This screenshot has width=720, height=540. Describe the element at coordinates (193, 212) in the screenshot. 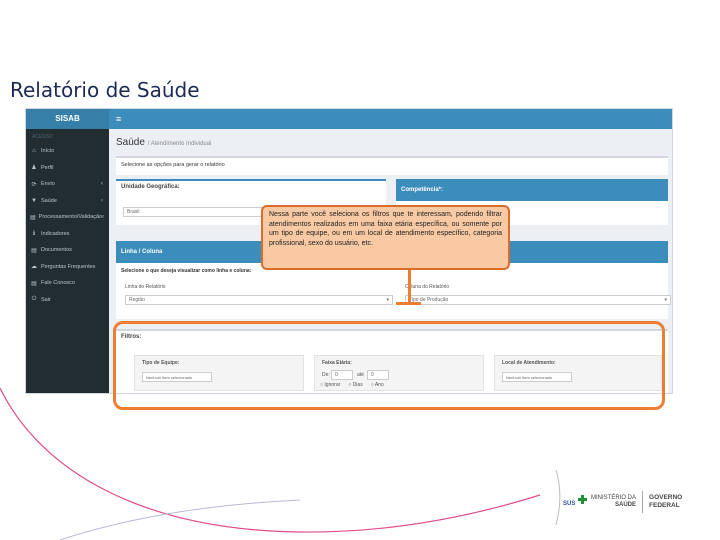

I see `unidade-geografica-select: Brasil` at that location.